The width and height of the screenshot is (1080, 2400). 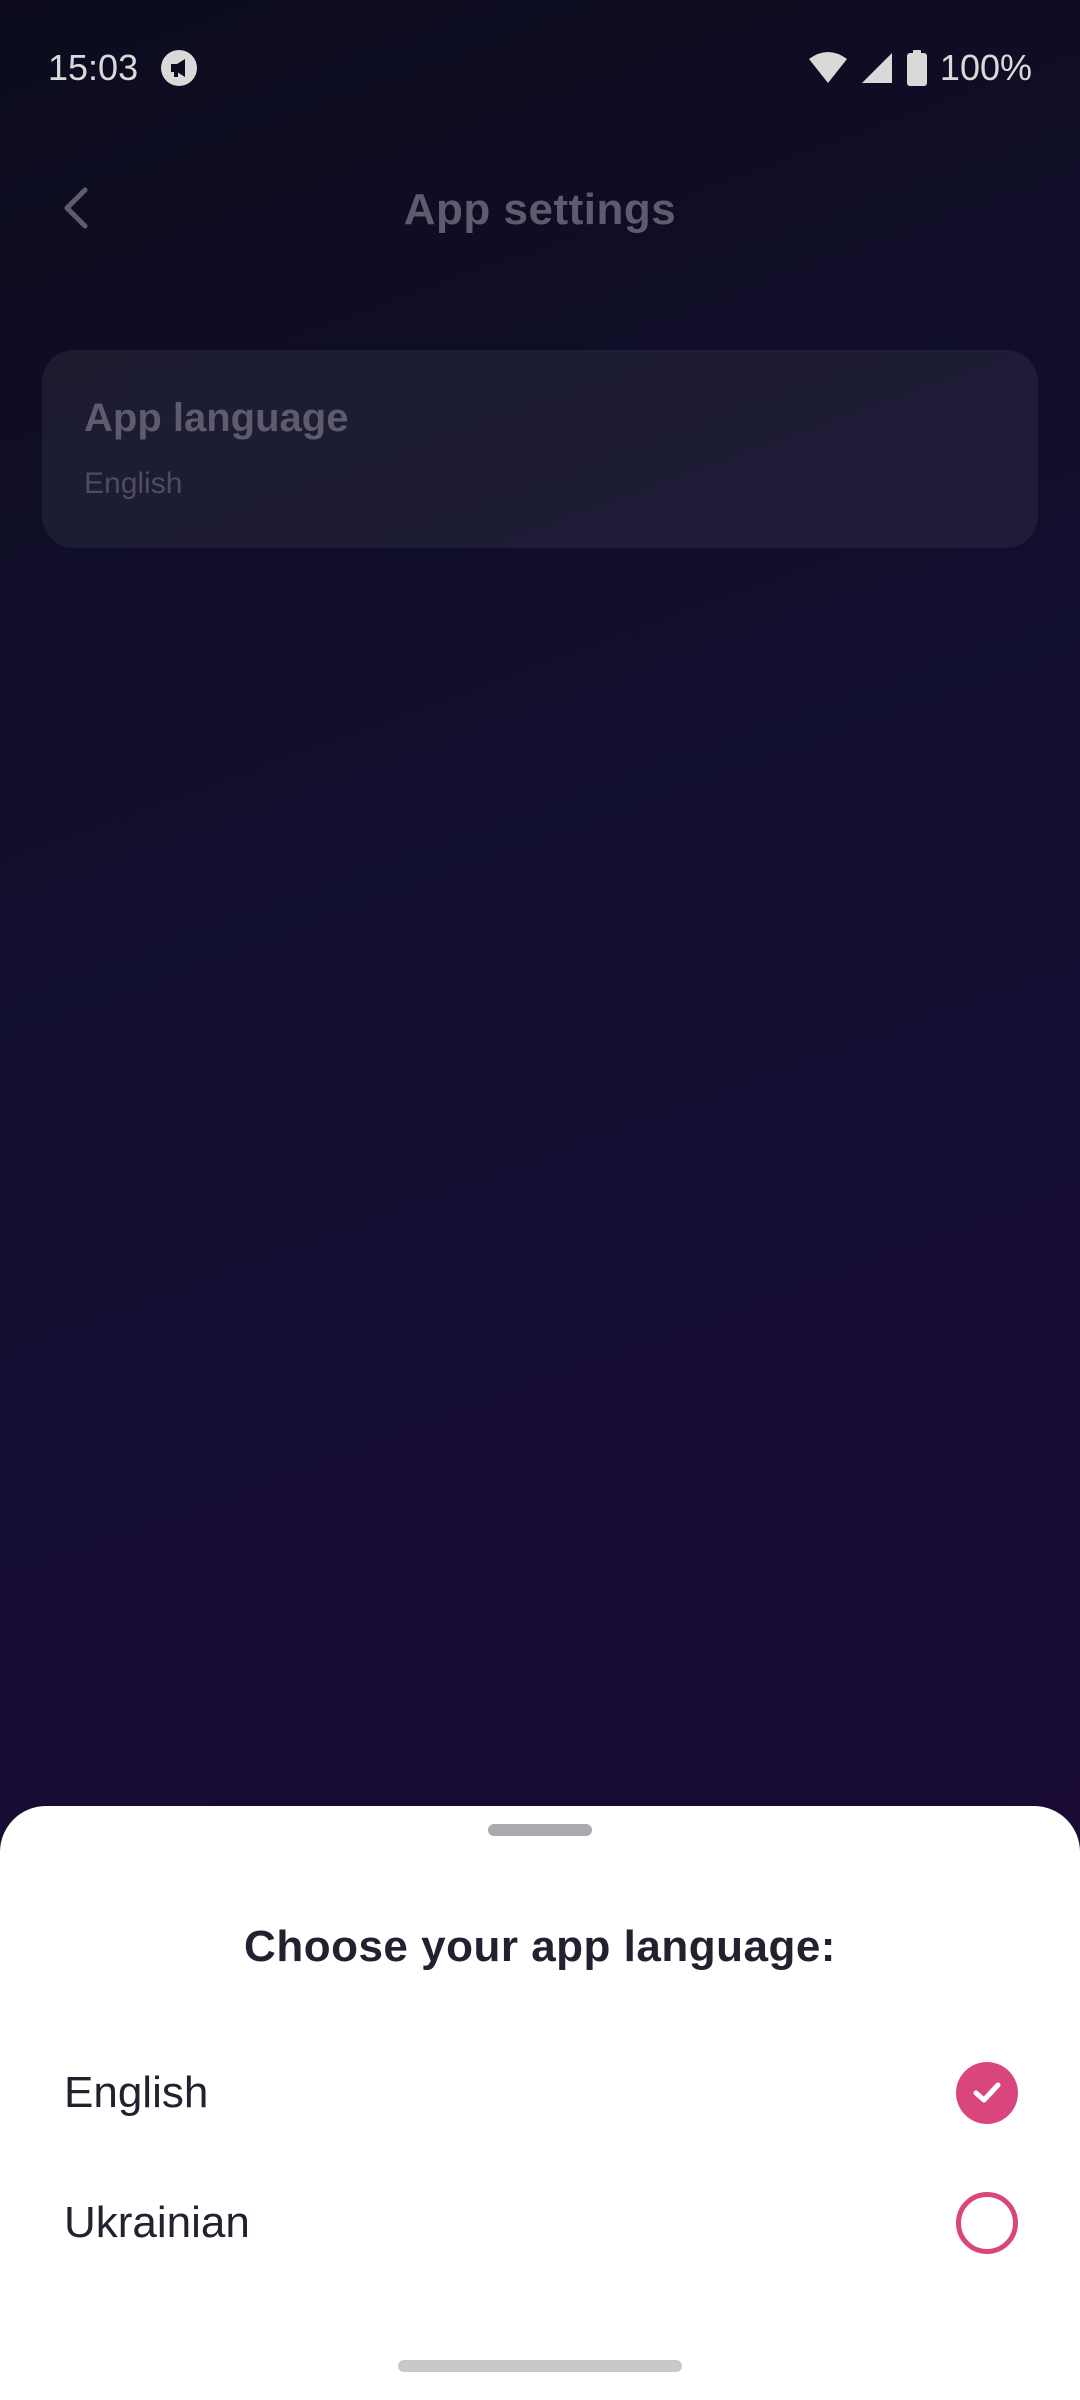 What do you see at coordinates (136, 2092) in the screenshot?
I see `language-option-label: English` at bounding box center [136, 2092].